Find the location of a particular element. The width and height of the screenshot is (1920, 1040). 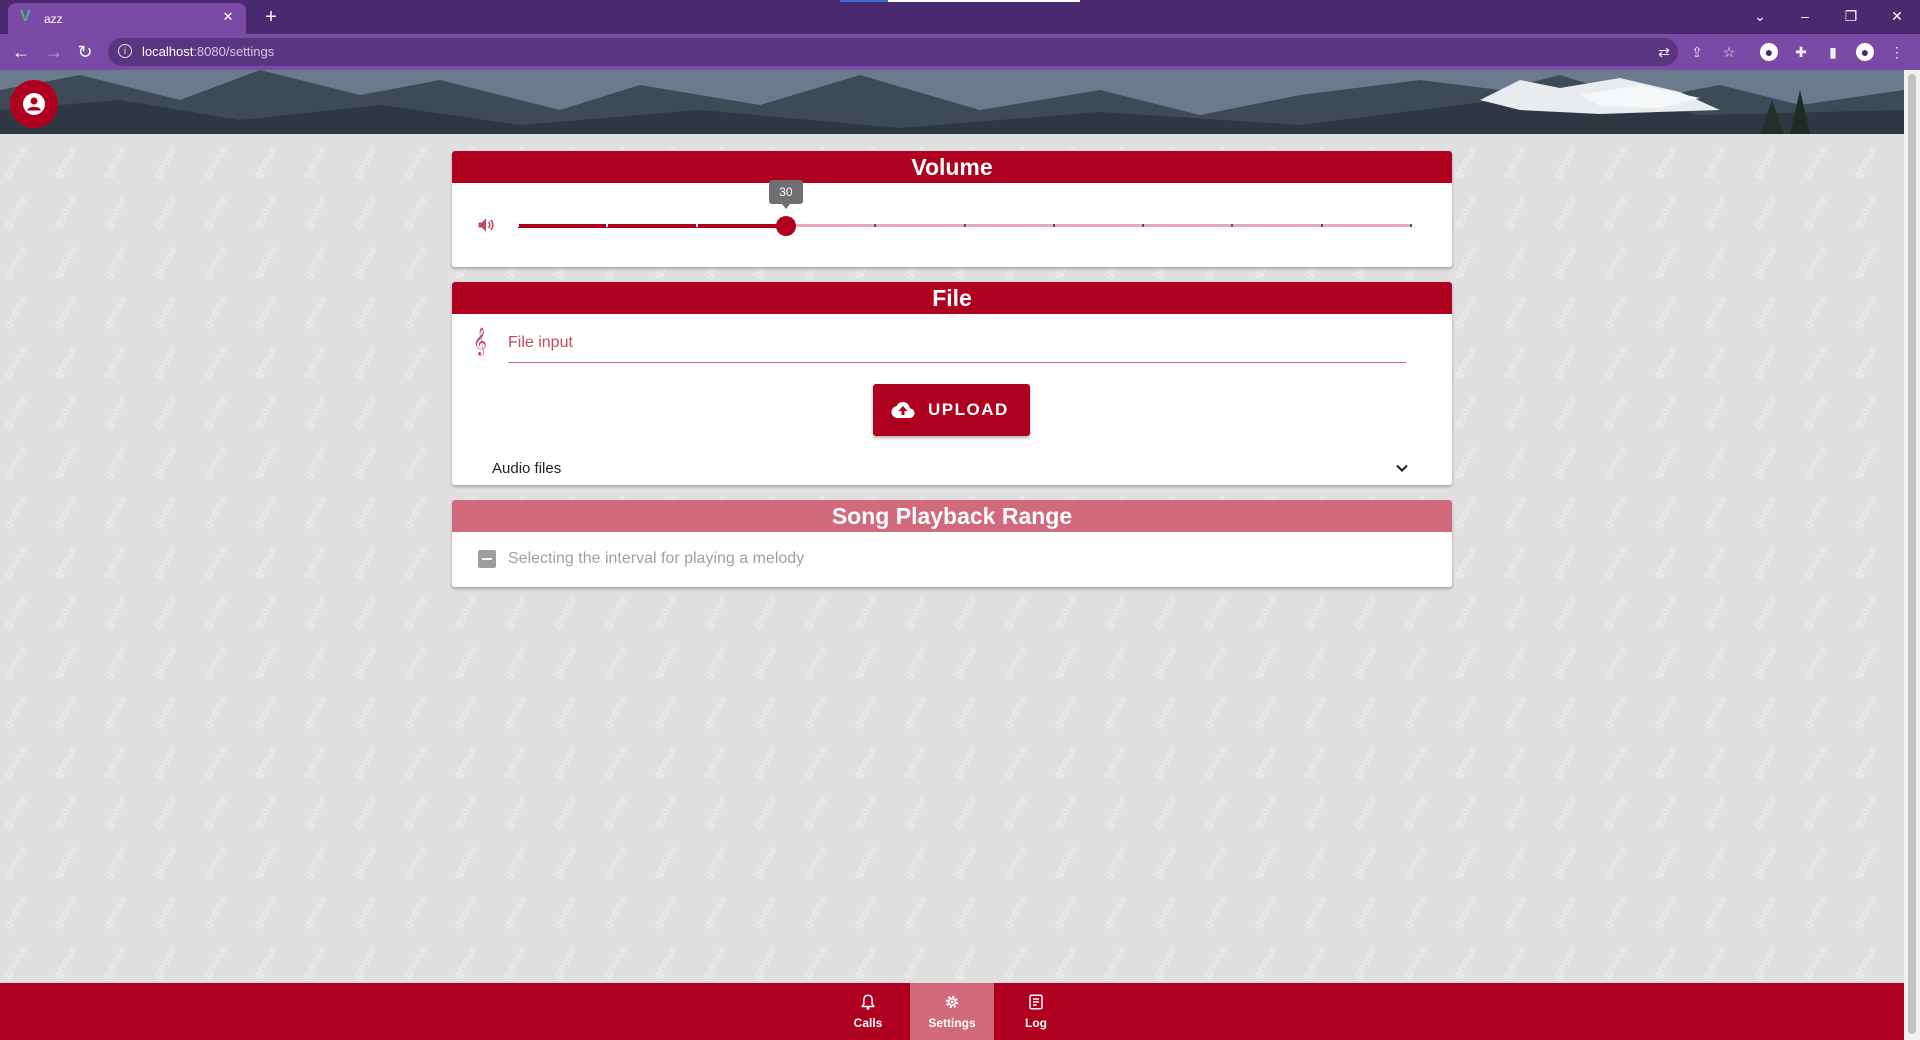

nav-calls: Calls is located at coordinates (868, 1011).